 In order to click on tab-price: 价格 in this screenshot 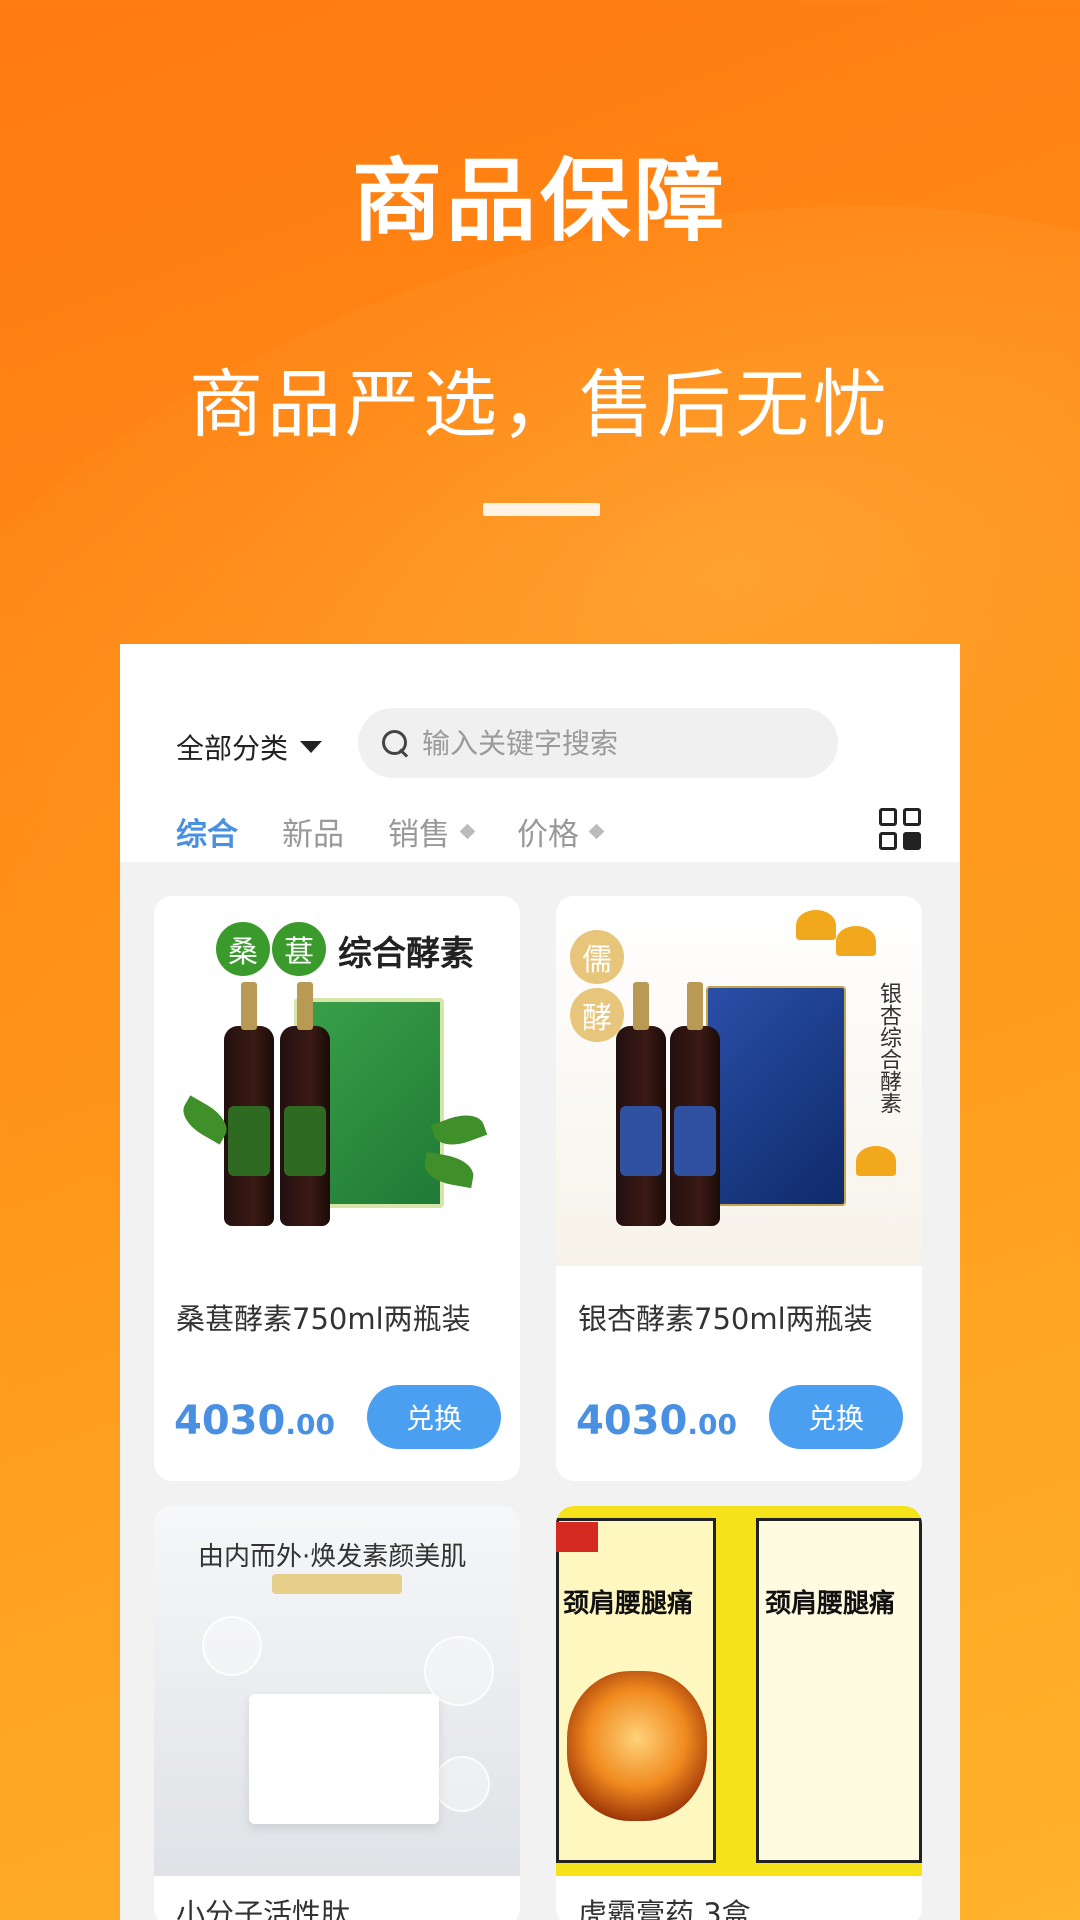, I will do `click(561, 831)`.